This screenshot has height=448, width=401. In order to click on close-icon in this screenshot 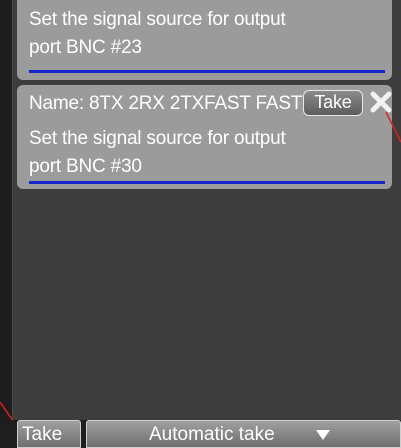, I will do `click(381, 102)`.